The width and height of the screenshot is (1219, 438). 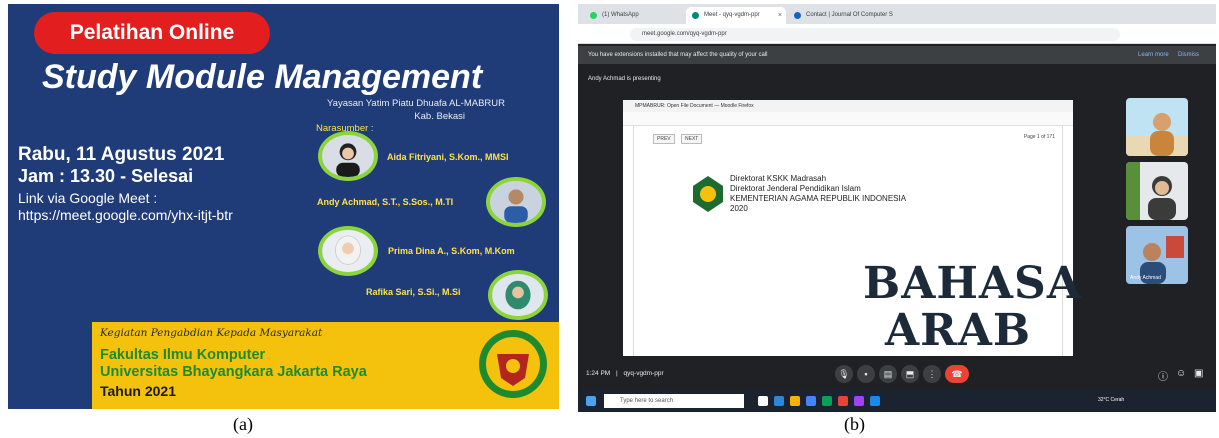 What do you see at coordinates (1157, 255) in the screenshot?
I see `participant-tile: Andy Achmad` at bounding box center [1157, 255].